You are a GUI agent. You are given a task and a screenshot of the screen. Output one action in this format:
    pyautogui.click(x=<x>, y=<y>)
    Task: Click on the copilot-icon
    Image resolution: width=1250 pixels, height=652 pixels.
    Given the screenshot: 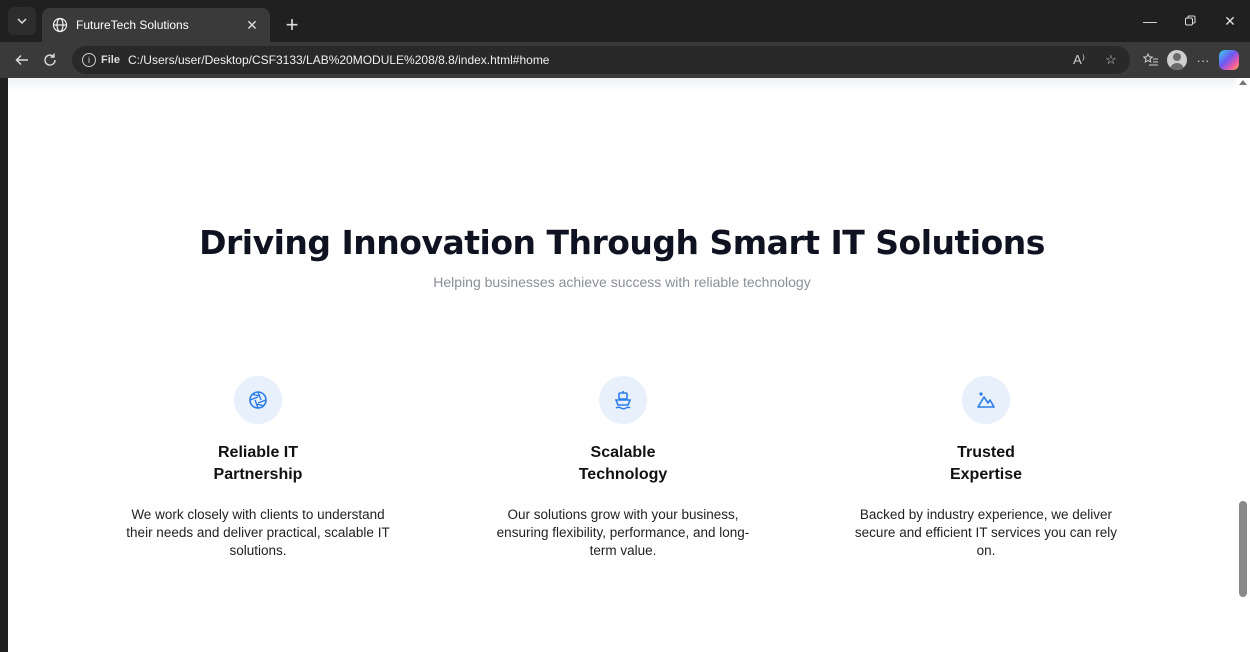 What is the action you would take?
    pyautogui.click(x=1229, y=60)
    